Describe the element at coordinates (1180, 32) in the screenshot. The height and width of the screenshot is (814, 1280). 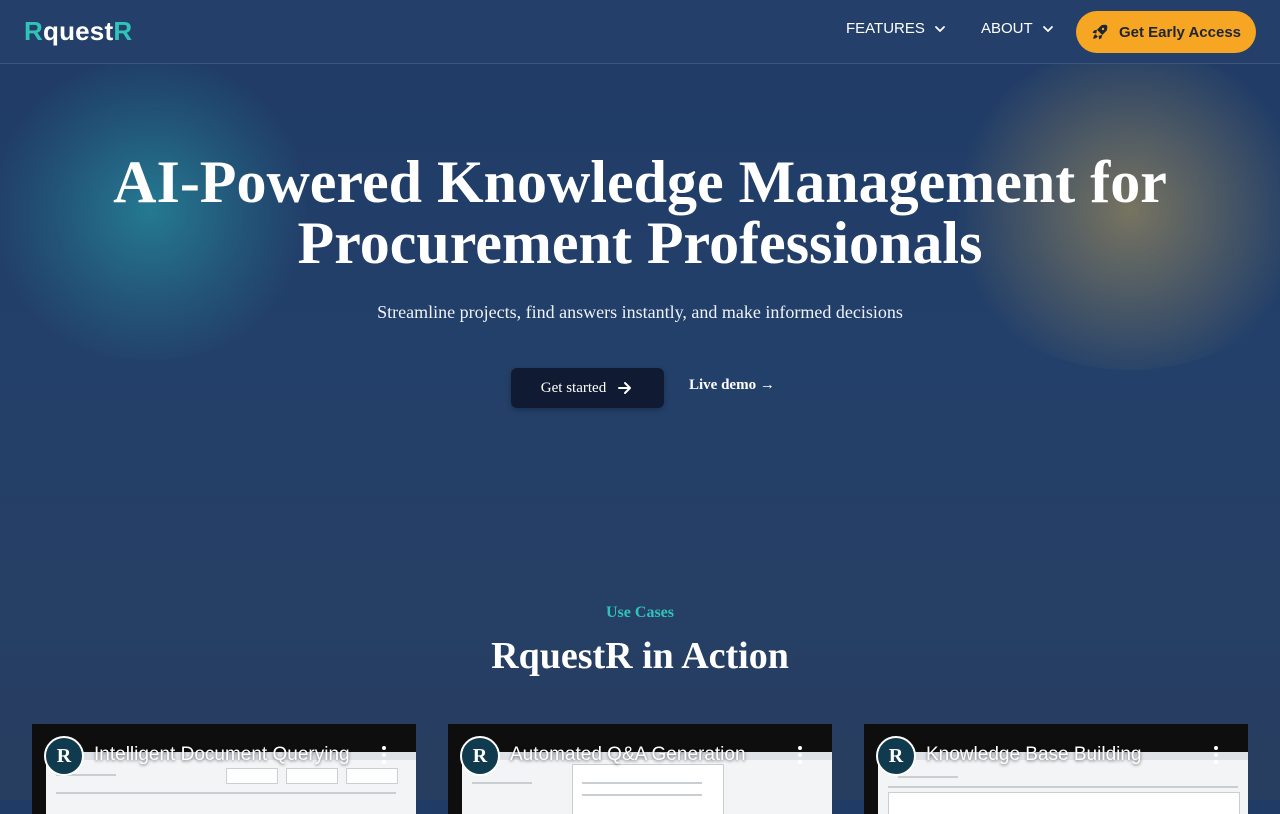
I see `get-early-access-label: Get Early Access` at that location.